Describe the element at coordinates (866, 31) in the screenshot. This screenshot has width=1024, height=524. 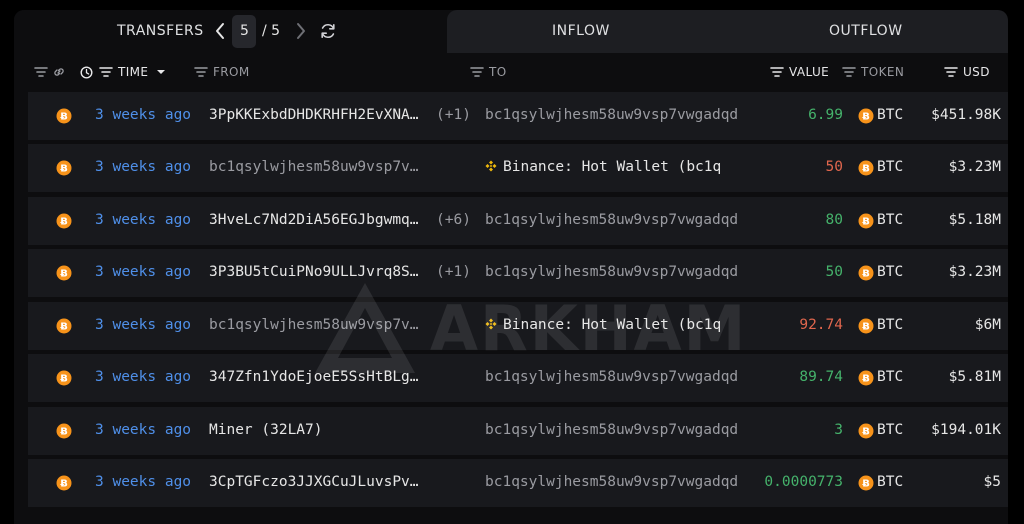
I see `tab-outflow: OUTFLOW` at that location.